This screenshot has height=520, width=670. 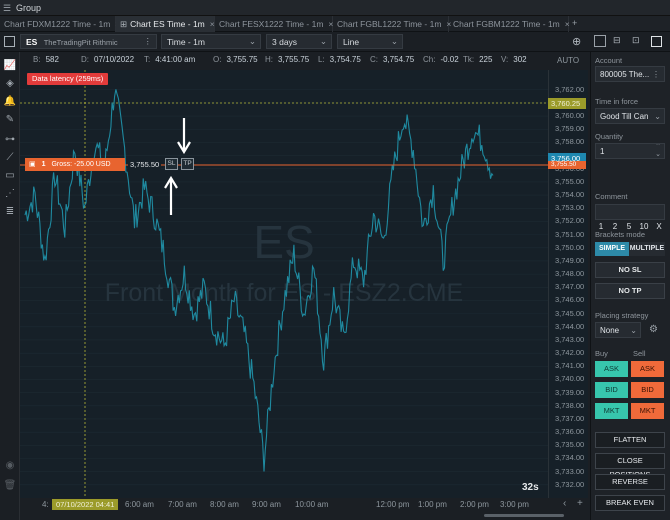 What do you see at coordinates (647, 249) in the screenshot?
I see `brackets-multiple: MULTIPLE` at bounding box center [647, 249].